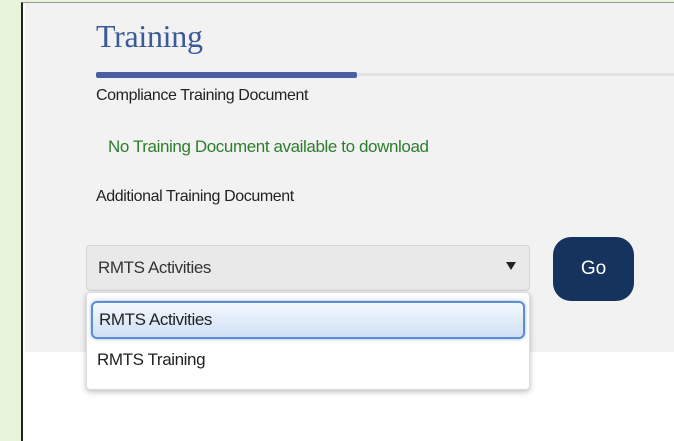  Describe the element at coordinates (308, 268) in the screenshot. I see `training-document-select: RMTS Activities` at that location.